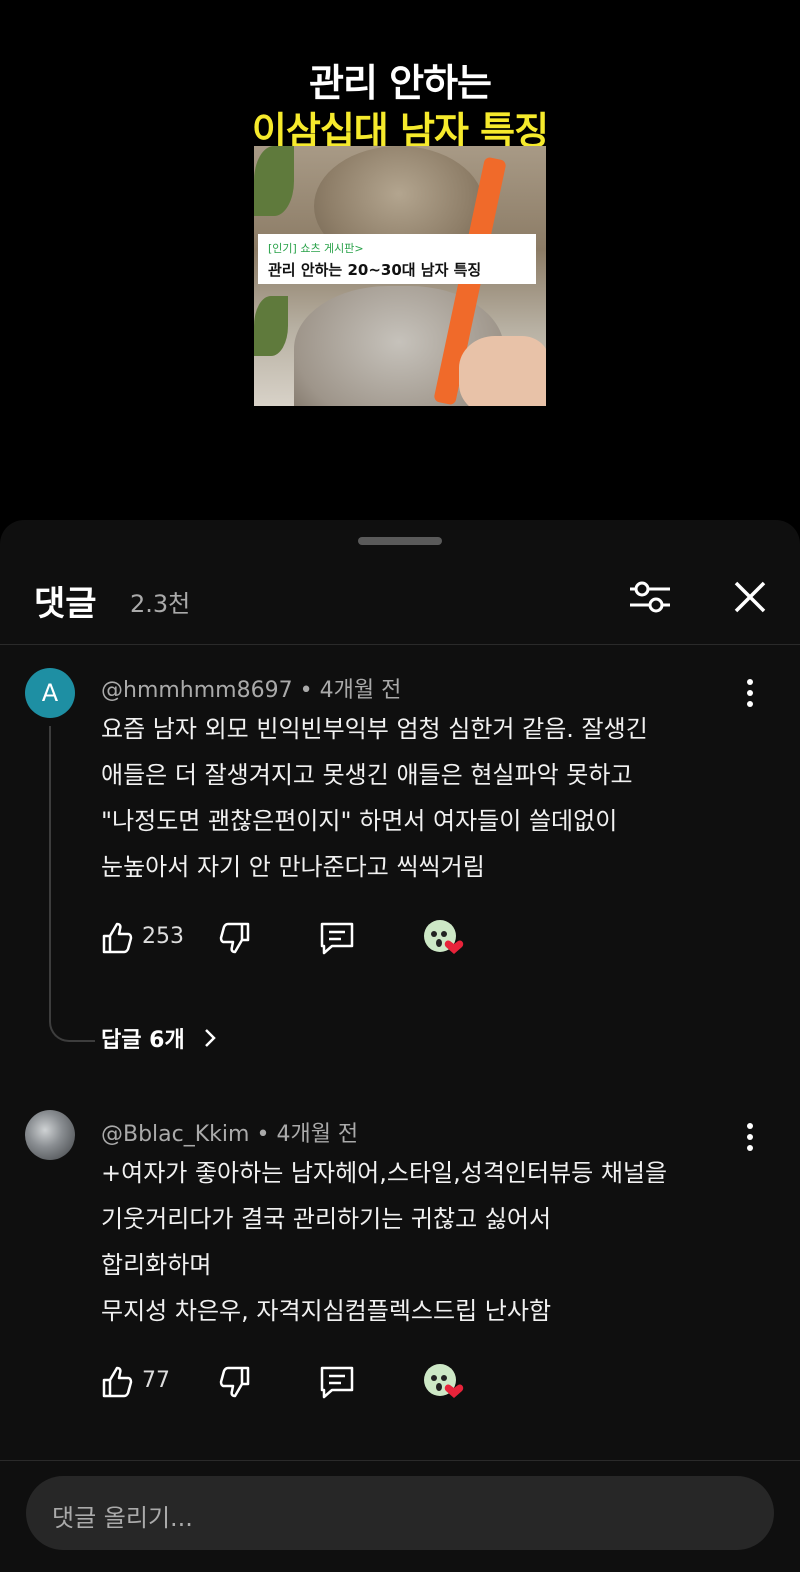 The image size is (800, 1572). What do you see at coordinates (50, 693) in the screenshot?
I see `avatar: A` at bounding box center [50, 693].